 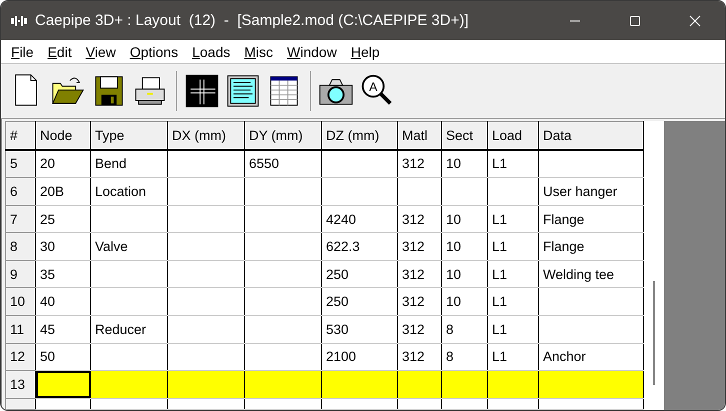 What do you see at coordinates (21, 384) in the screenshot?
I see `row-header: 13` at bounding box center [21, 384].